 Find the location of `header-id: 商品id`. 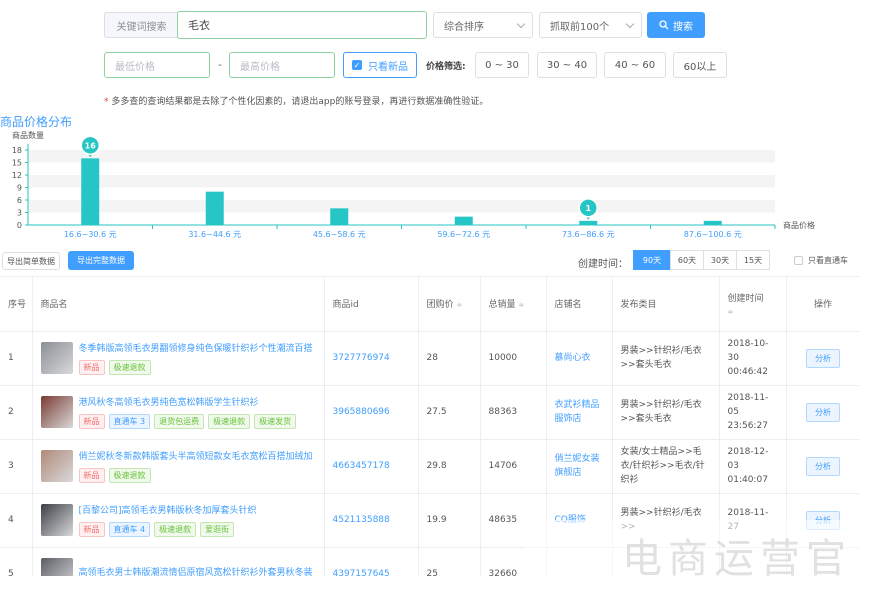

header-id: 商品id is located at coordinates (371, 304).